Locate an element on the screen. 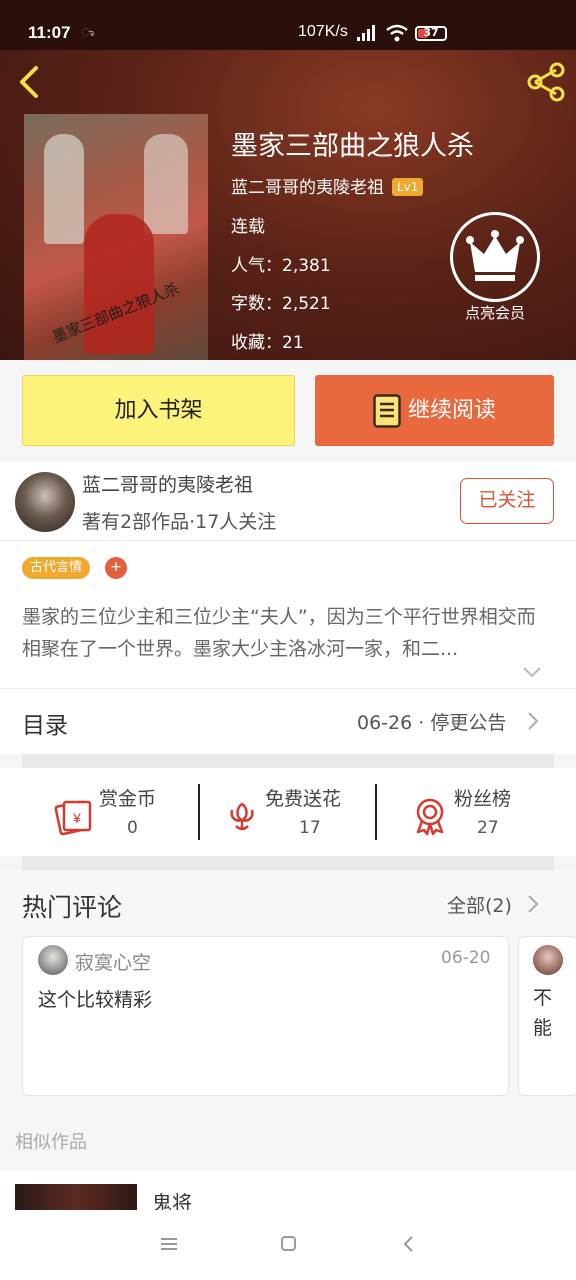 The image size is (576, 1280). book-author-row: 蓝二哥哥的夷陵老祖 Lv1 is located at coordinates (327, 185).